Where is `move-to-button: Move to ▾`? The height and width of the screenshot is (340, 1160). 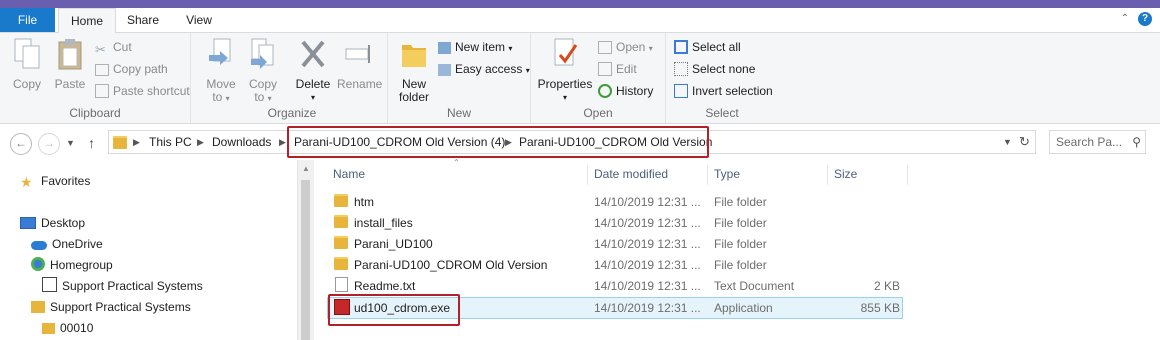
move-to-button: Move to ▾ is located at coordinates (221, 71).